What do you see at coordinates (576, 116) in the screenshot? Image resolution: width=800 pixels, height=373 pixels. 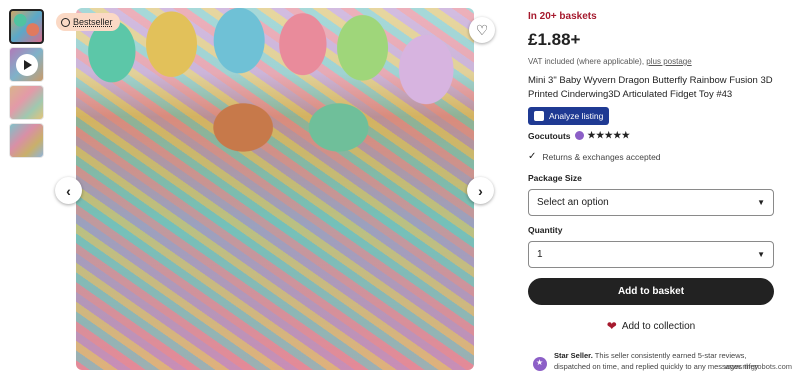 I see `analyze-label: Analyze listing` at bounding box center [576, 116].